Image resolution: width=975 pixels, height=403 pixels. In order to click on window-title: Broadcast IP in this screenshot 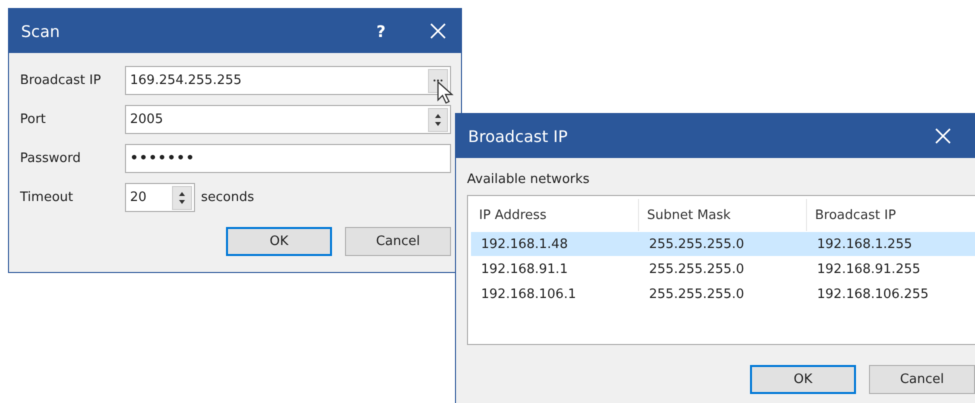, I will do `click(518, 136)`.